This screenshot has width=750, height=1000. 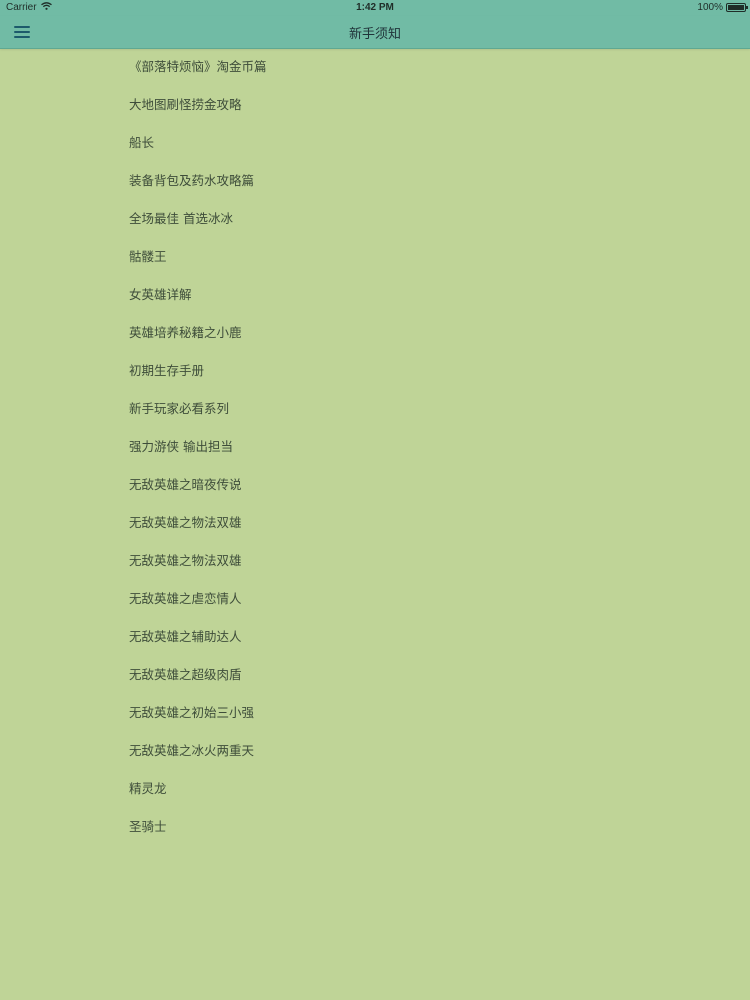 I want to click on list-item: 女英雄详解, so click(x=375, y=295).